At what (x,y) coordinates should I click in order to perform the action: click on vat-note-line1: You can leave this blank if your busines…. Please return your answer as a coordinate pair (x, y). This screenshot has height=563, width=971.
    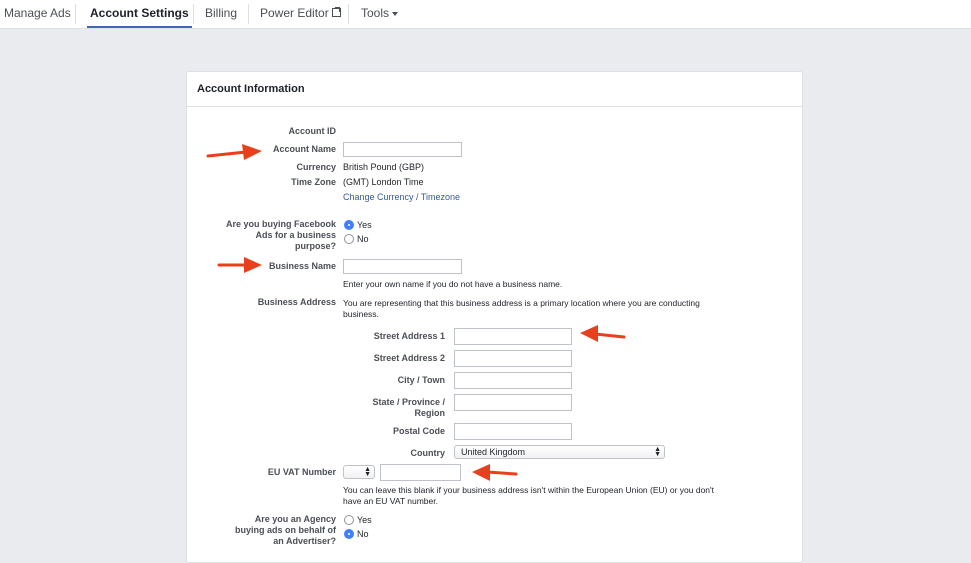
    Looking at the image, I should click on (529, 490).